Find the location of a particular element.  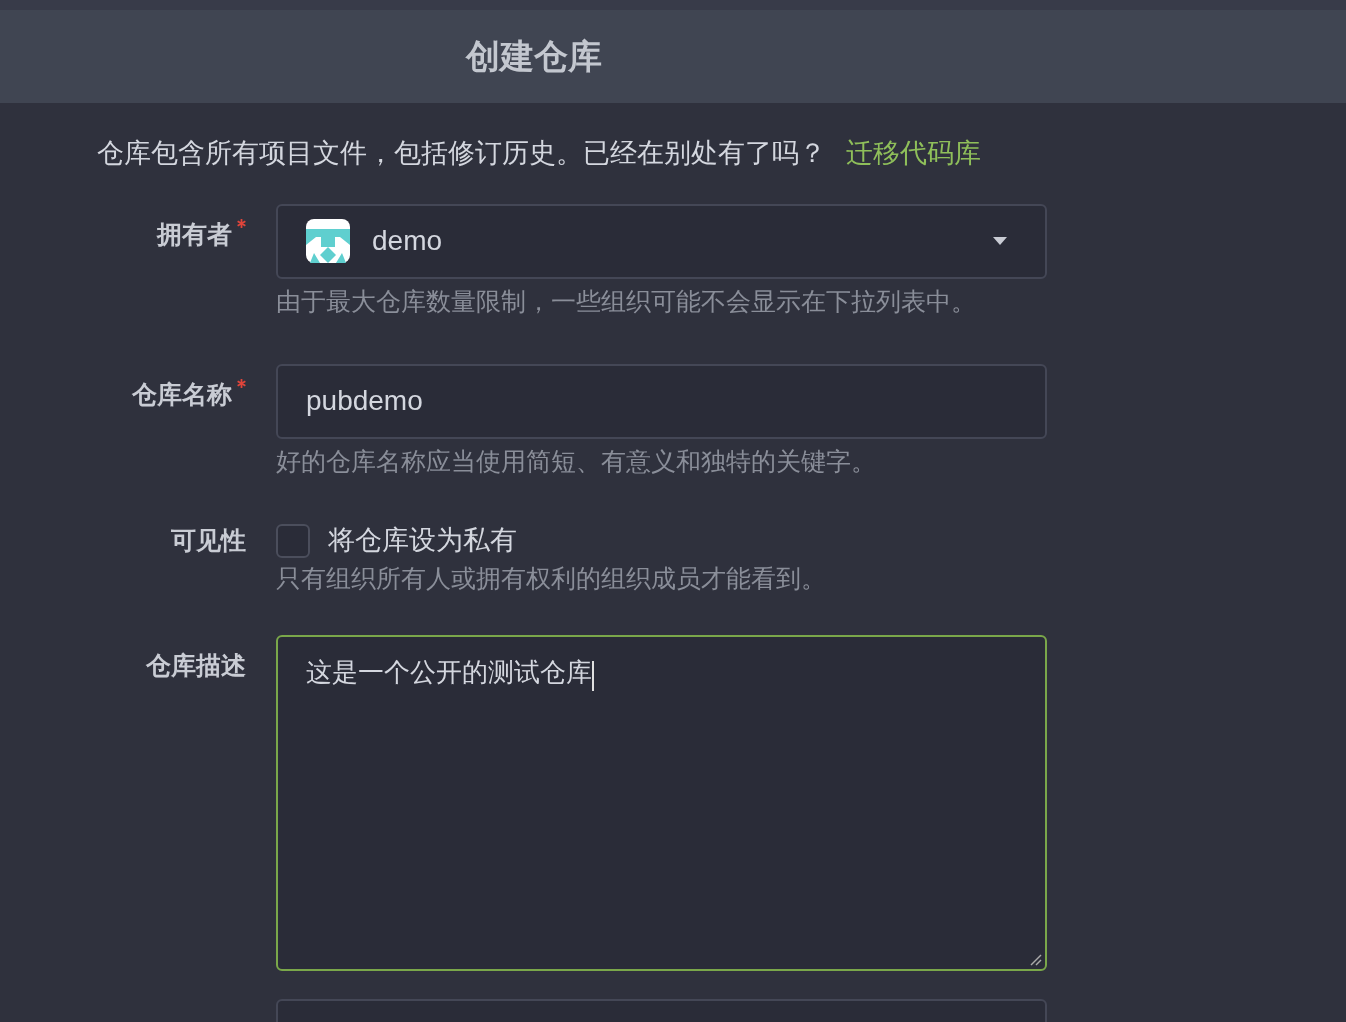

field-label: 可见性 is located at coordinates (208, 541).